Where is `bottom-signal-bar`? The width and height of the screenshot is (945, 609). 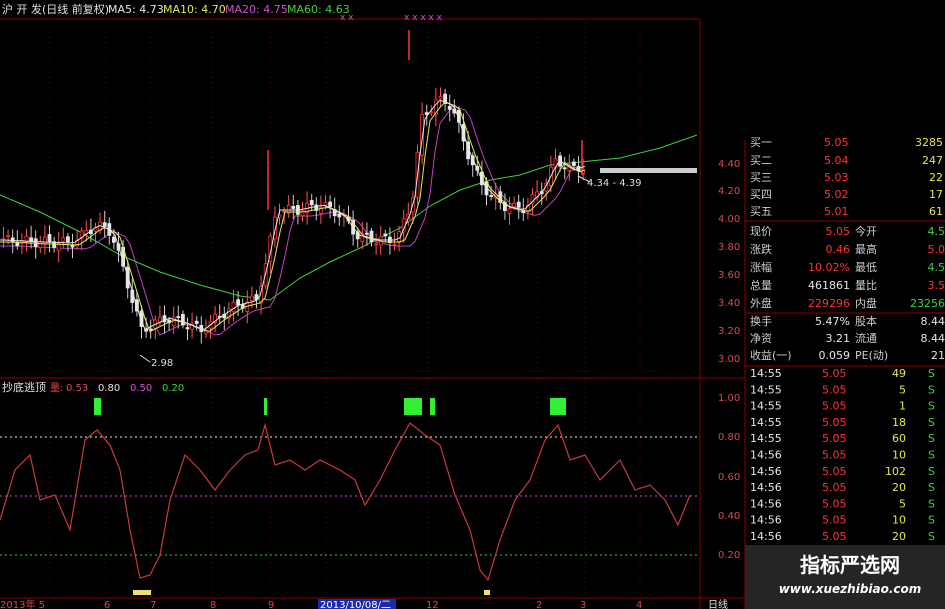 bottom-signal-bar is located at coordinates (142, 592).